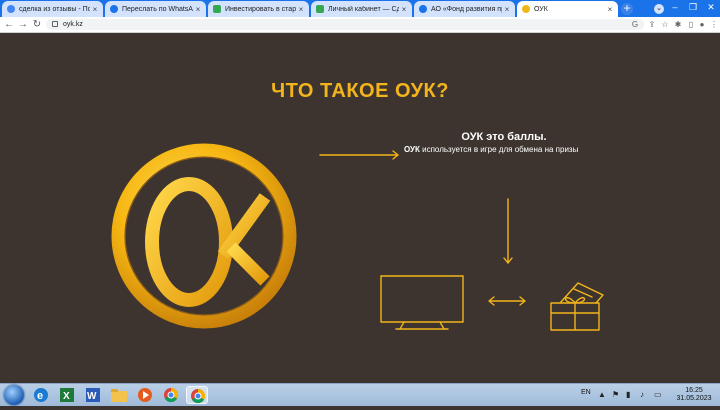 This screenshot has width=720, height=410. Describe the element at coordinates (602, 394) in the screenshot. I see `tray-expand-icon: ▲` at that location.